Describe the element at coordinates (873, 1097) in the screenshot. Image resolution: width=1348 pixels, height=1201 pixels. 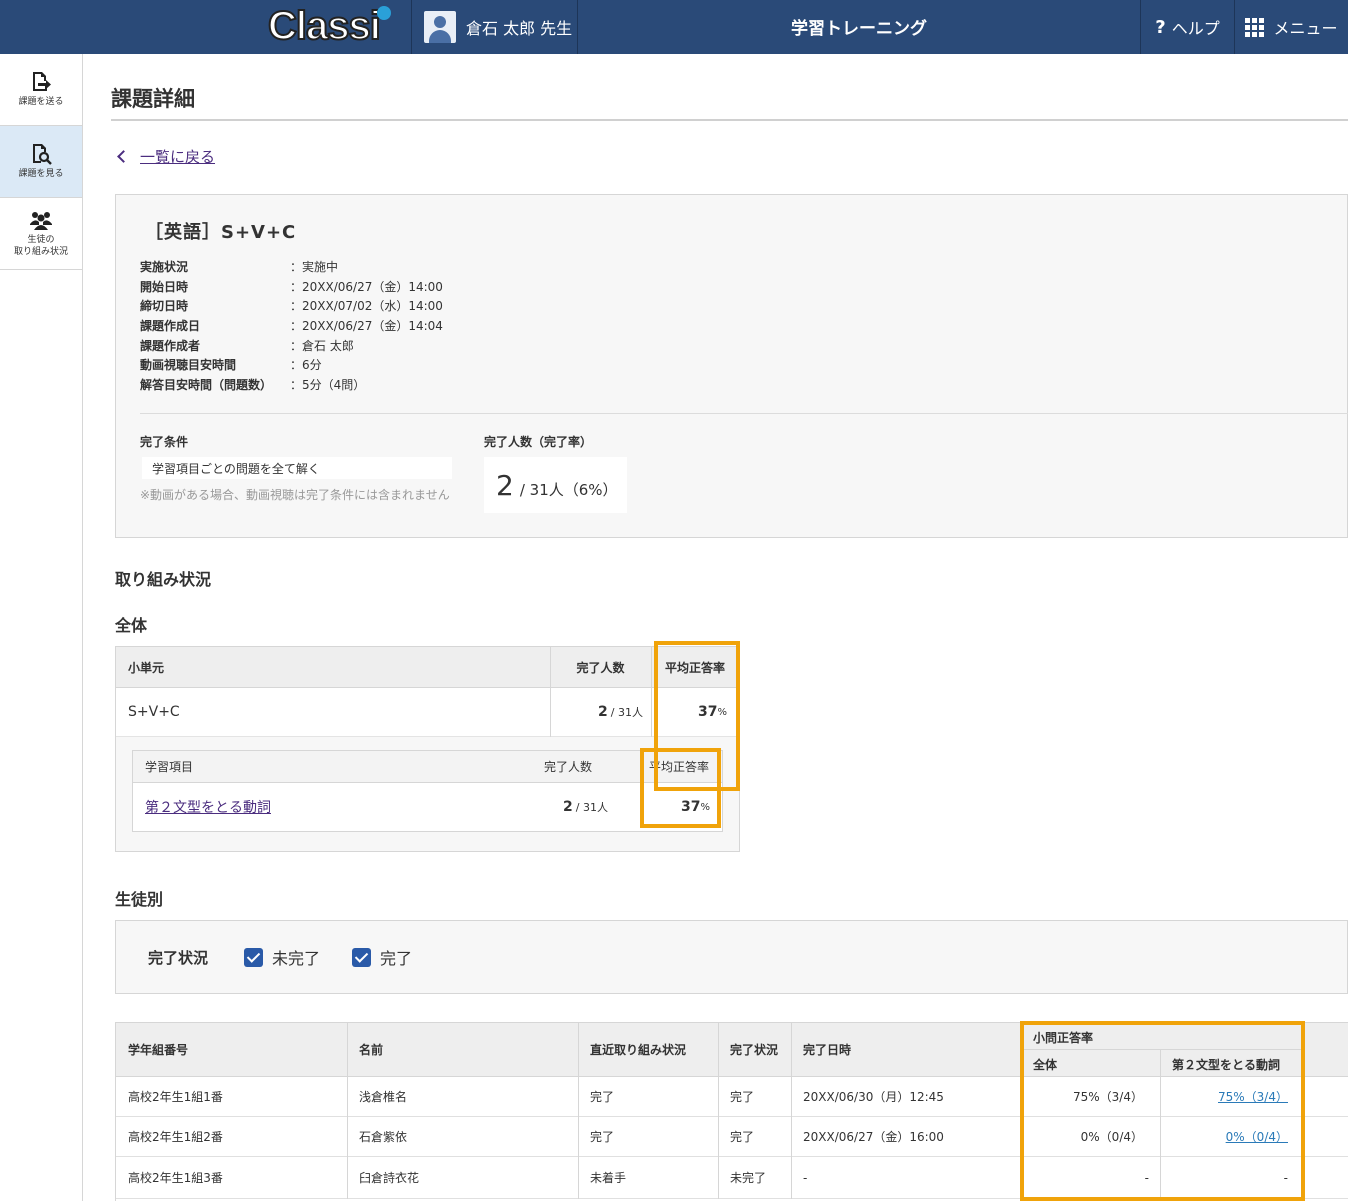
I see `completion-date: 20XX/06/30（月）12:45` at that location.